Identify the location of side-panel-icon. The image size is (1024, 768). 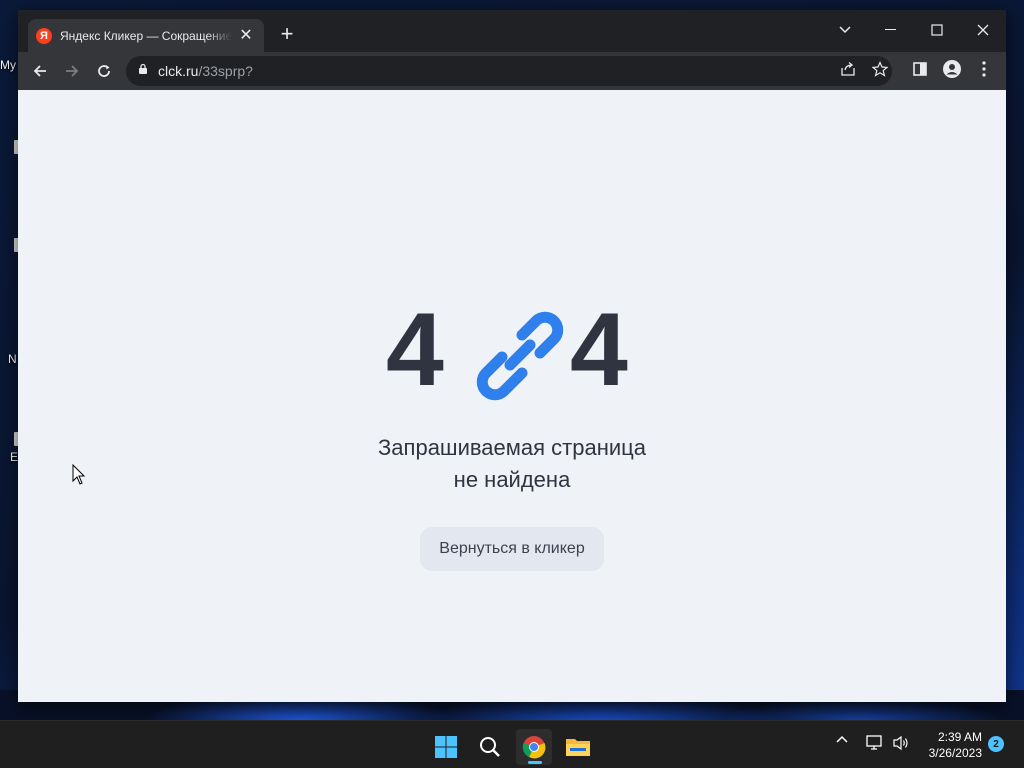
(920, 69).